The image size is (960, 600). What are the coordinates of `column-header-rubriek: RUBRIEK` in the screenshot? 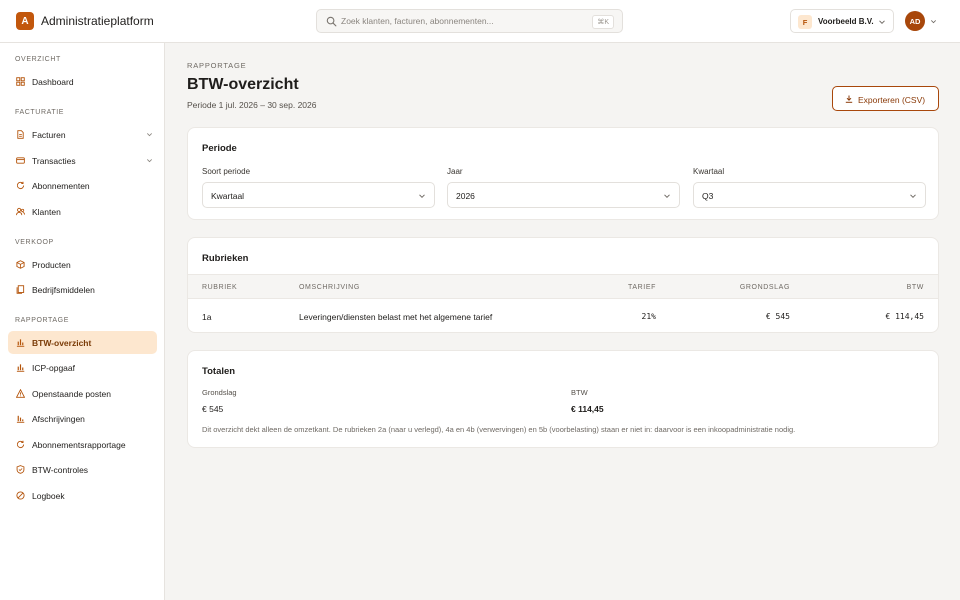 It's located at (219, 287).